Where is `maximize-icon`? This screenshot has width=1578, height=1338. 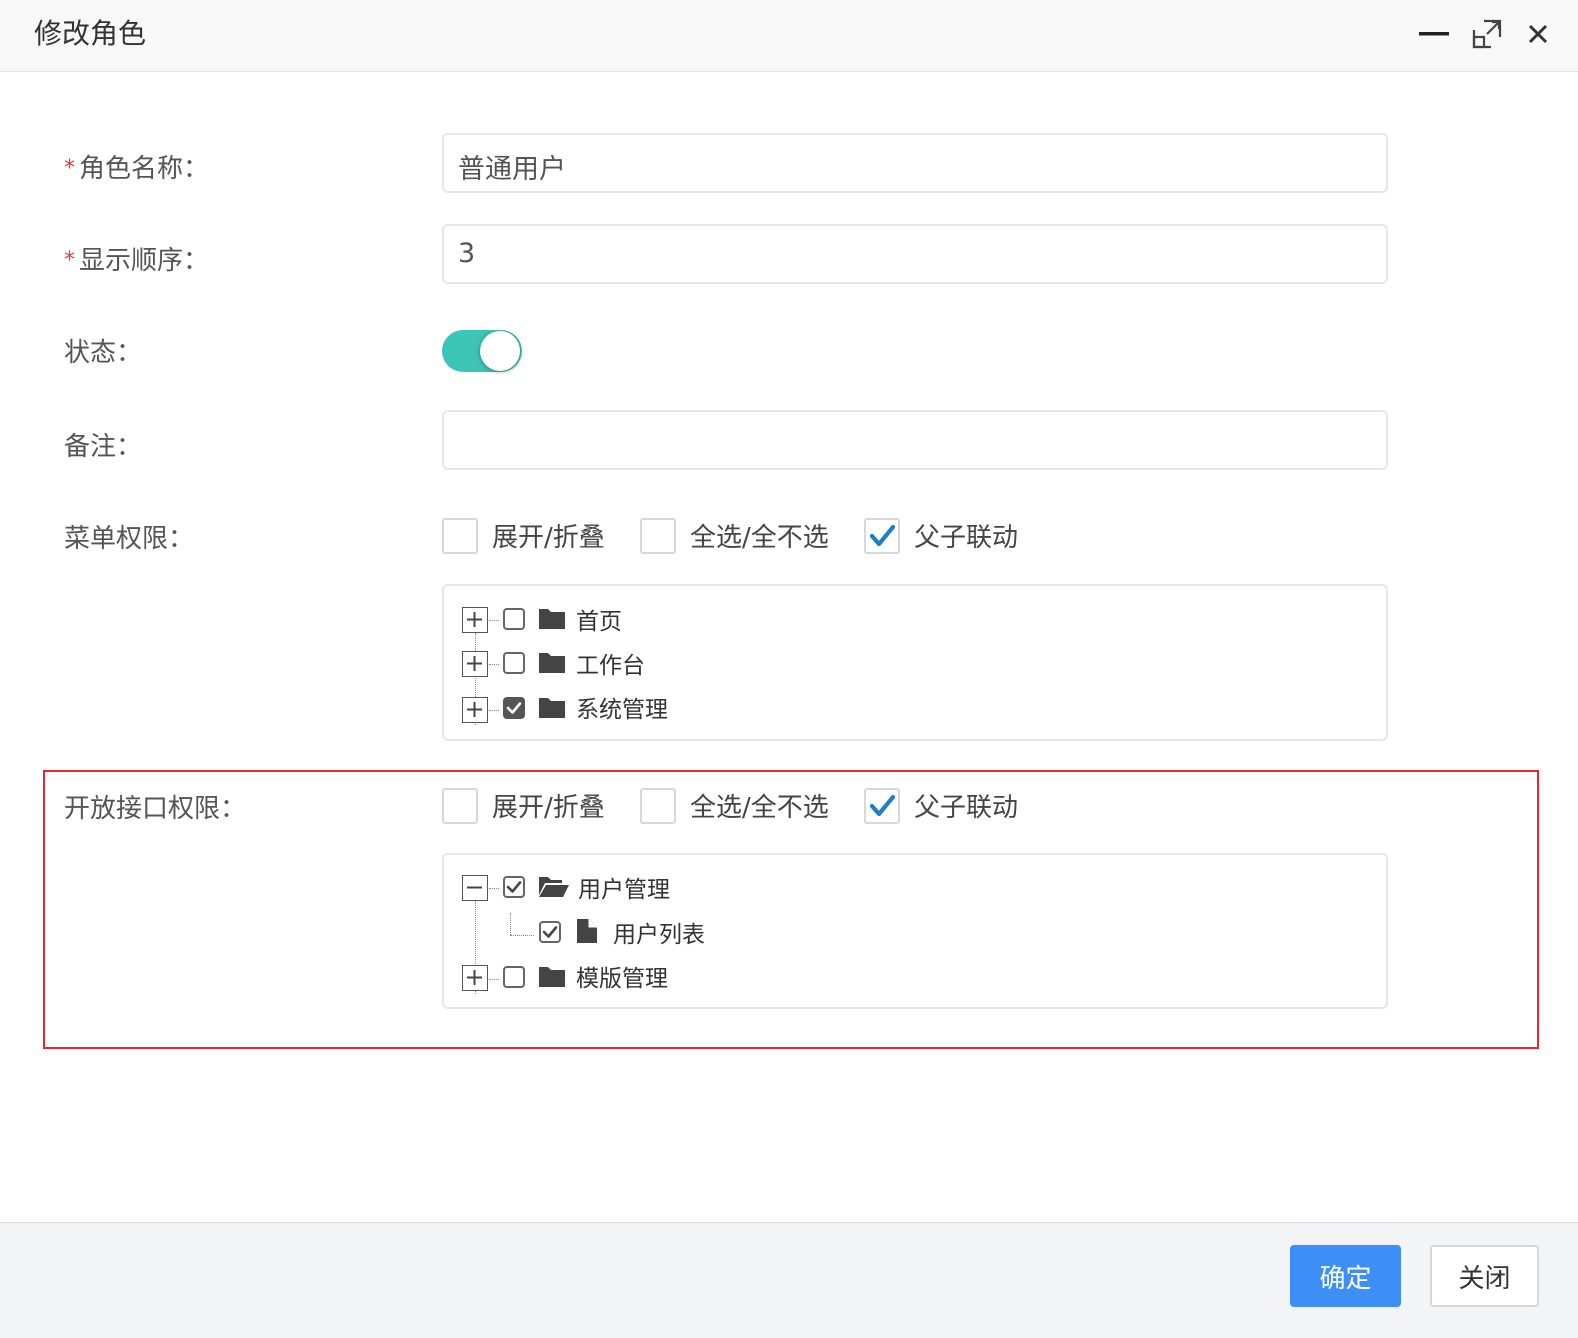
maximize-icon is located at coordinates (1487, 34).